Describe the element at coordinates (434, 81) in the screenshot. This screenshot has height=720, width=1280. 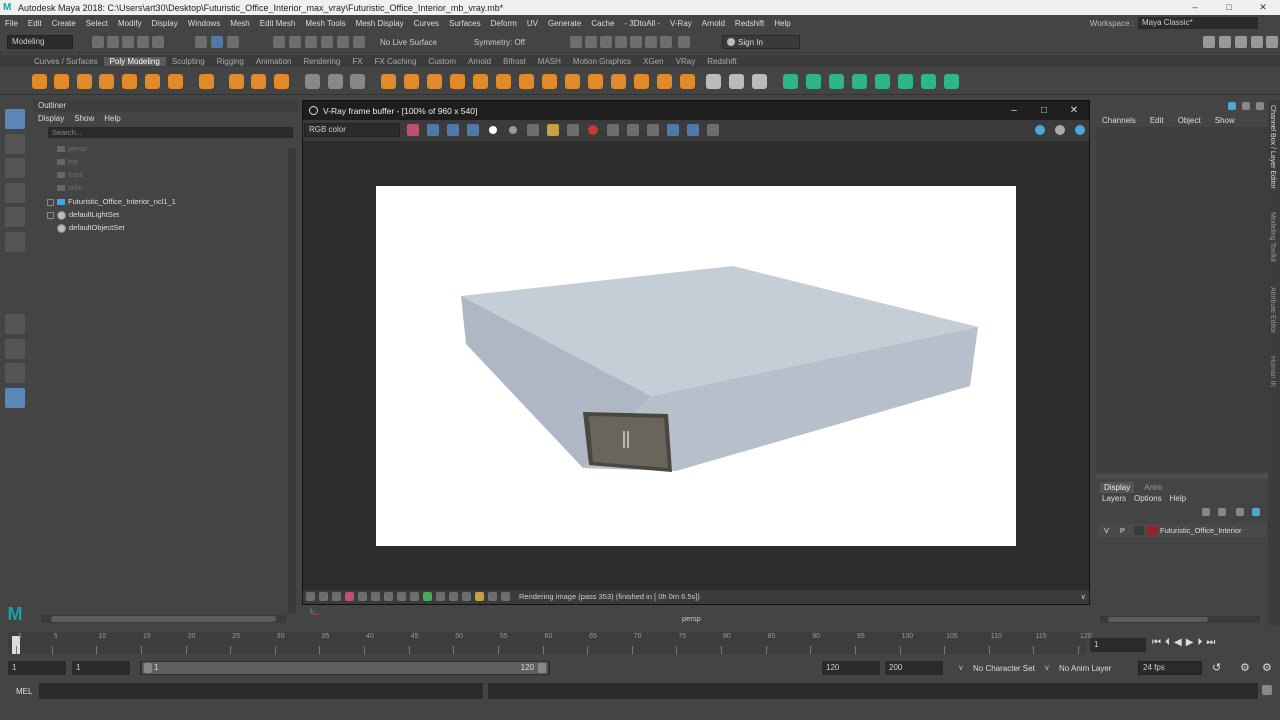
I see `bevel-icon` at that location.